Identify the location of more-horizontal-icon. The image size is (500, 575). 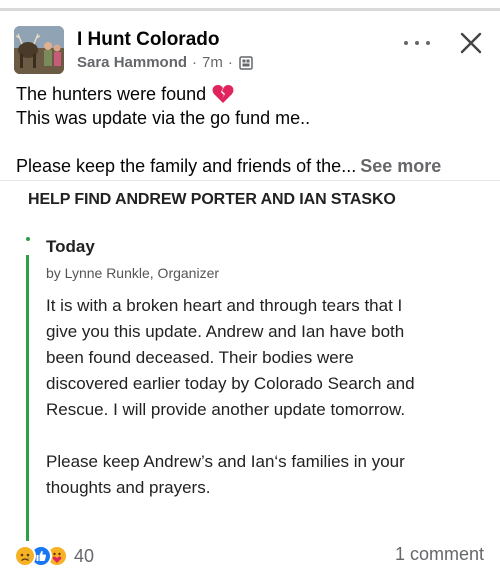
(406, 43).